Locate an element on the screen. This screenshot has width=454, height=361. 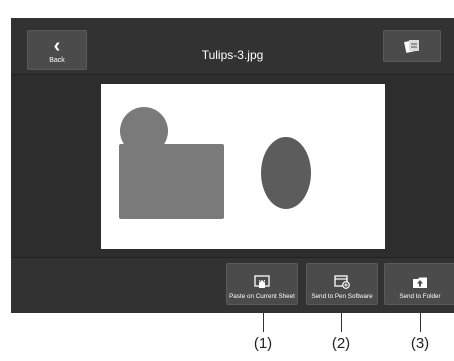
send-folder-icon is located at coordinates (420, 282).